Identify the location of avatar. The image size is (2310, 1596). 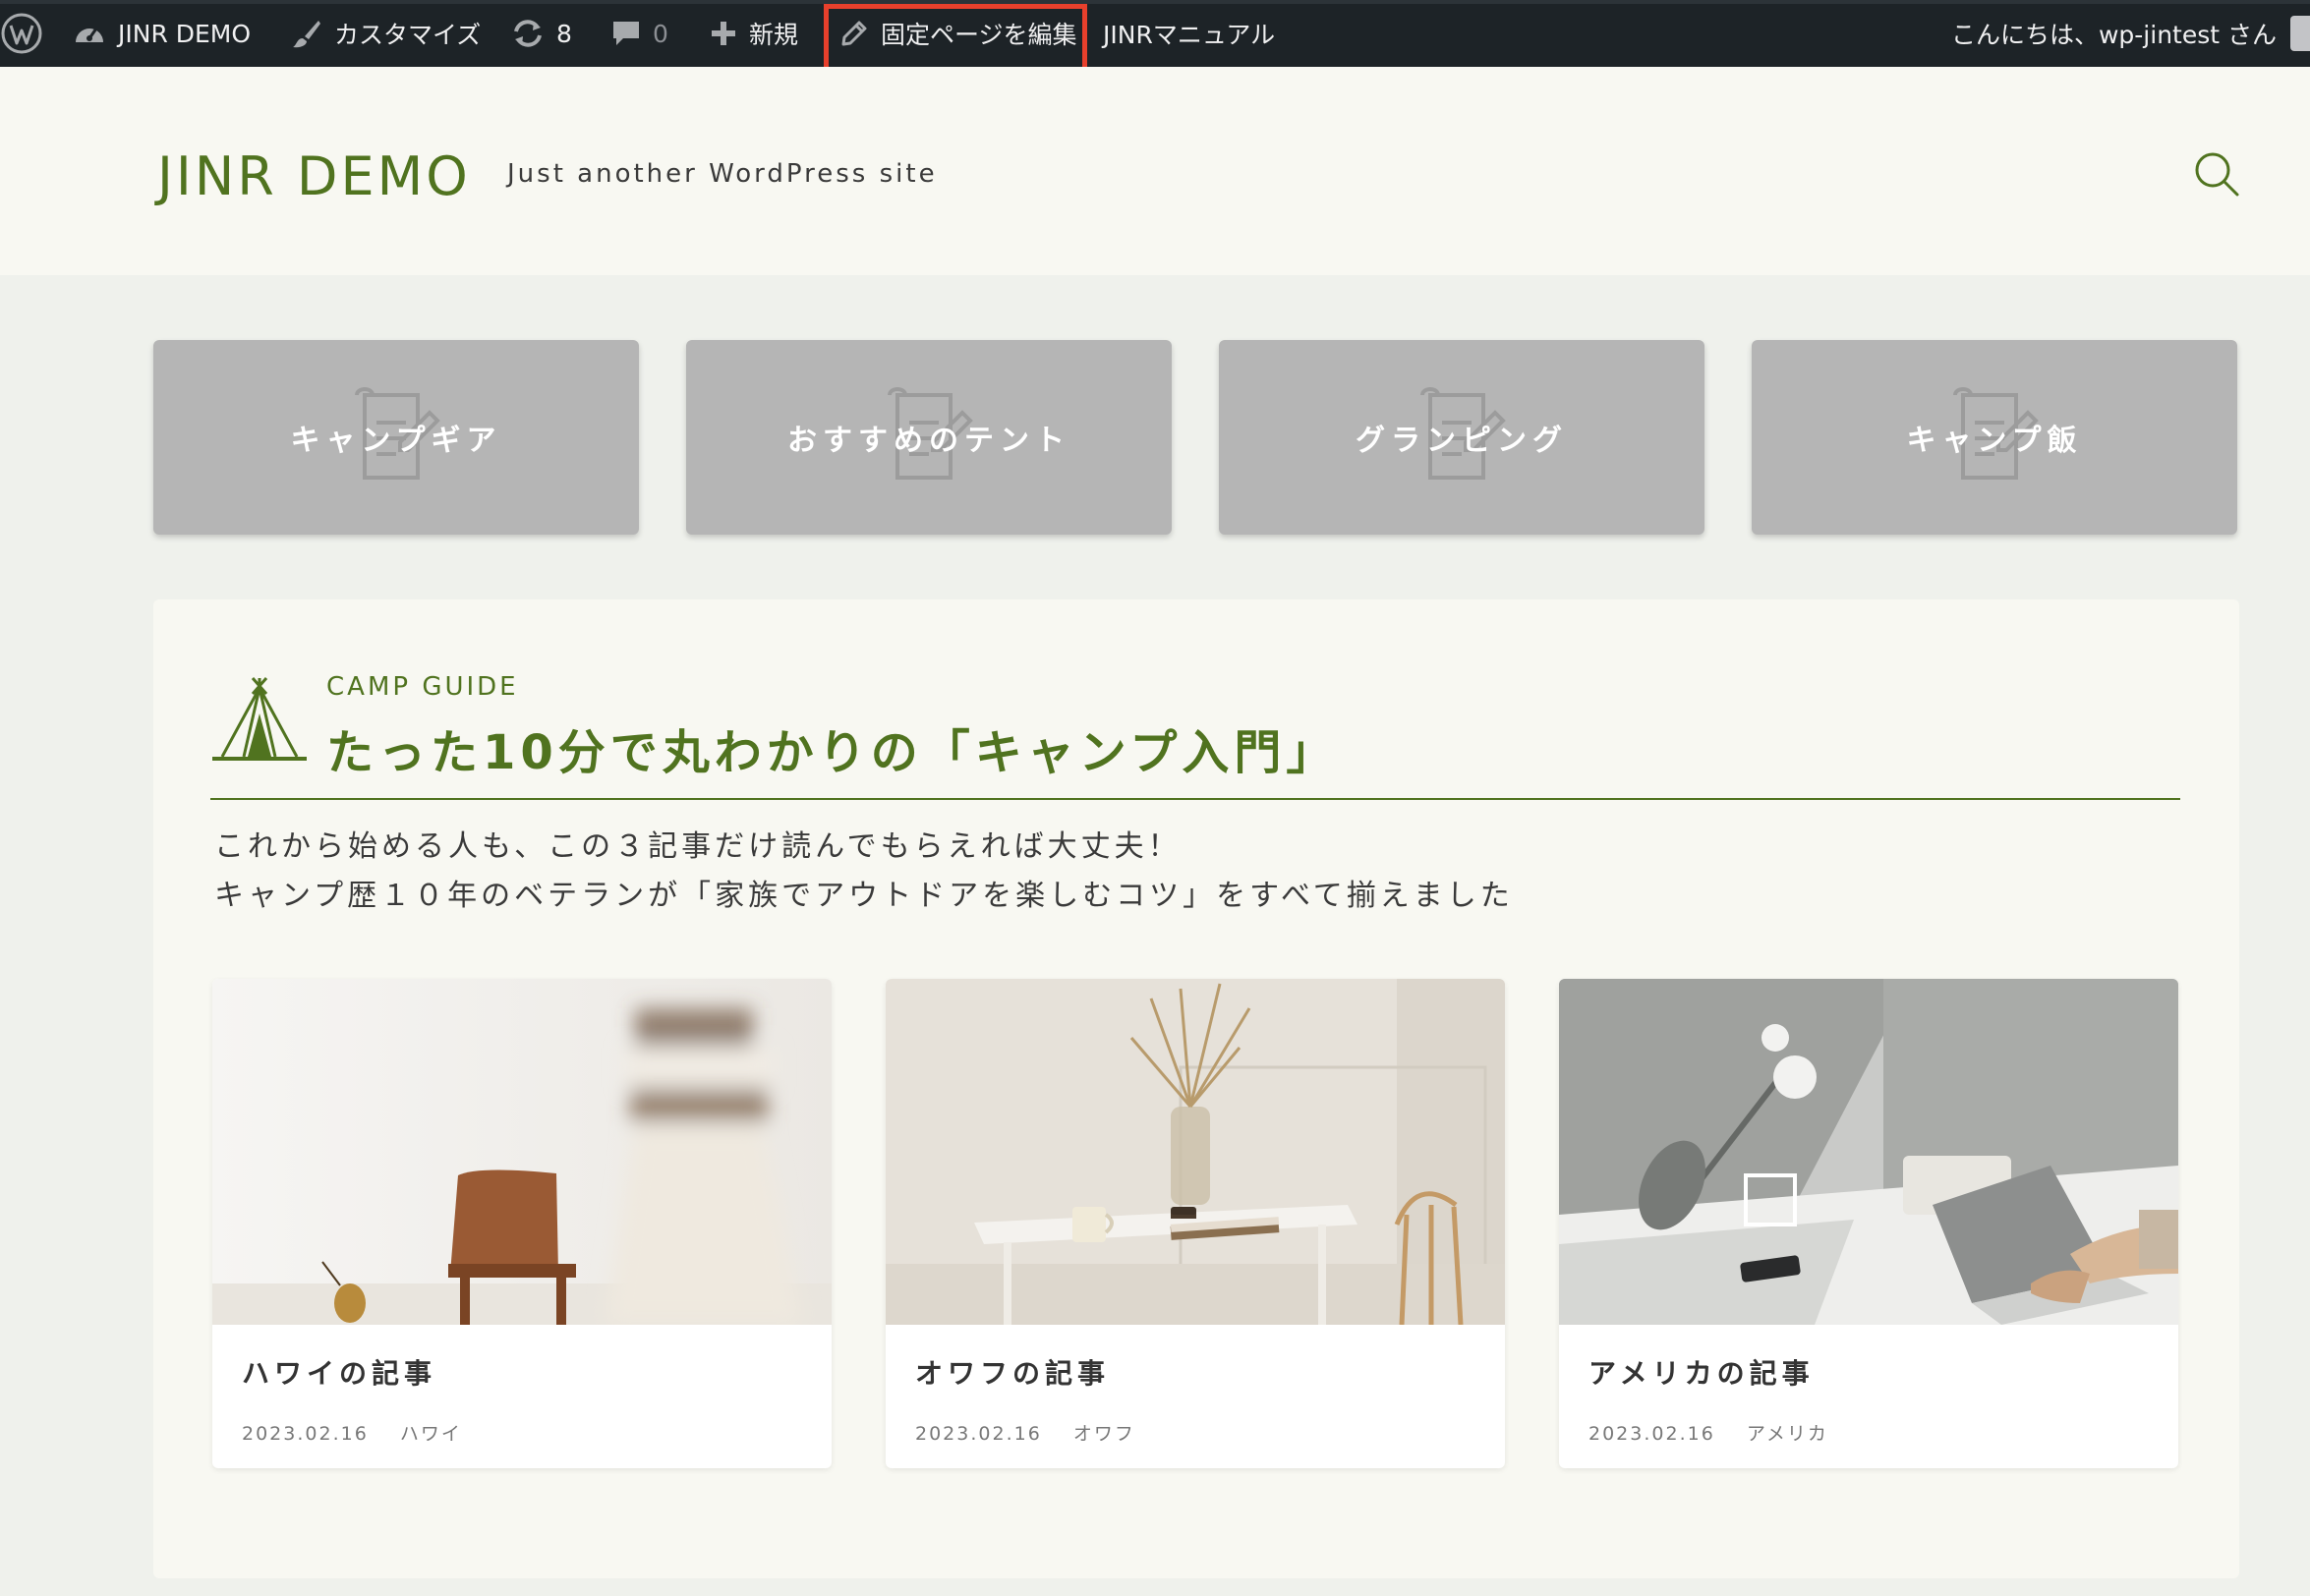
(2300, 33).